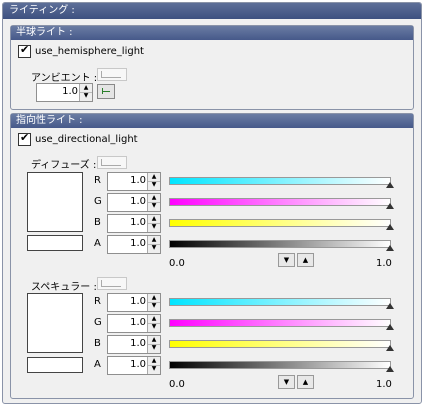 The height and width of the screenshot is (406, 425). I want to click on ambient-value: 1.0, so click(70, 91).